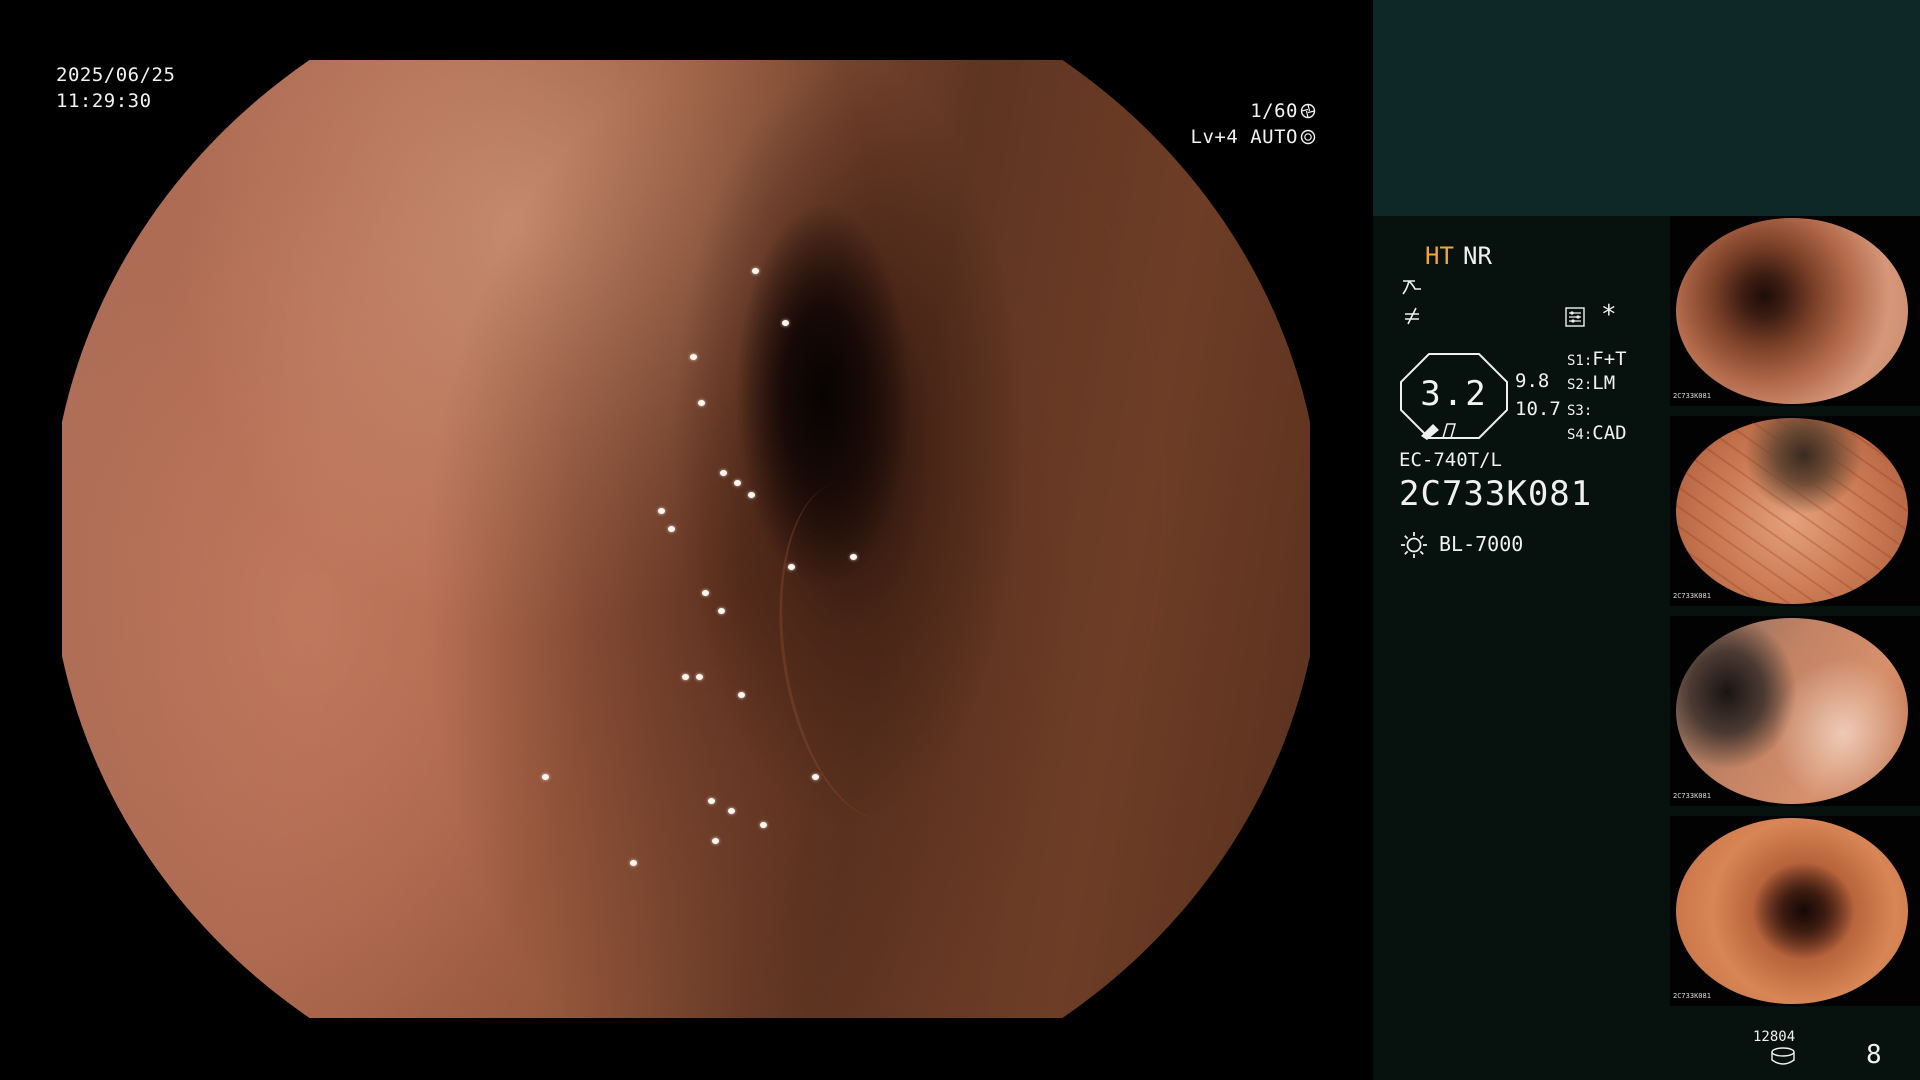 The height and width of the screenshot is (1080, 1920). I want to click on setting-key: S4, so click(1575, 435).